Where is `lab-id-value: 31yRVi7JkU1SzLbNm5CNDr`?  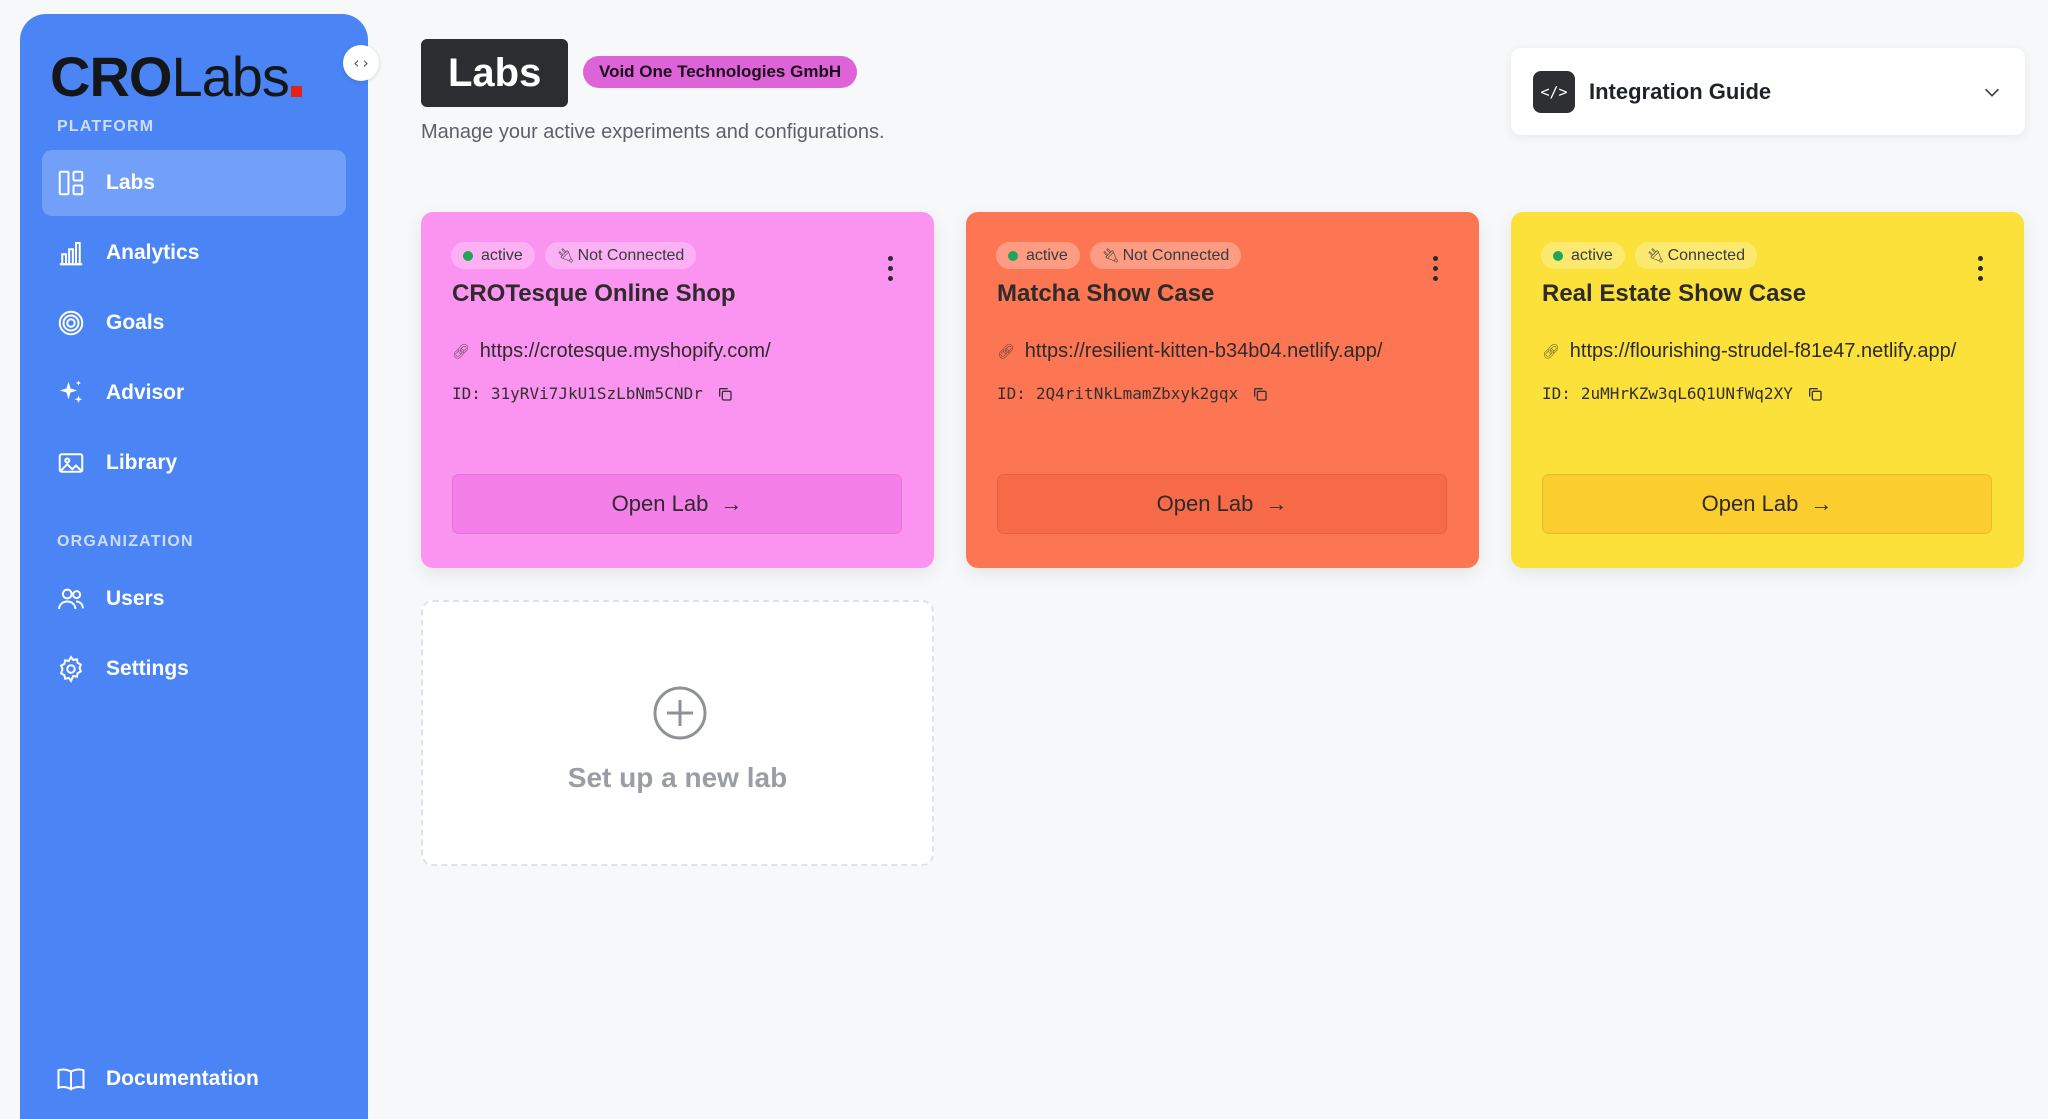 lab-id-value: 31yRVi7JkU1SzLbNm5CNDr is located at coordinates (596, 393).